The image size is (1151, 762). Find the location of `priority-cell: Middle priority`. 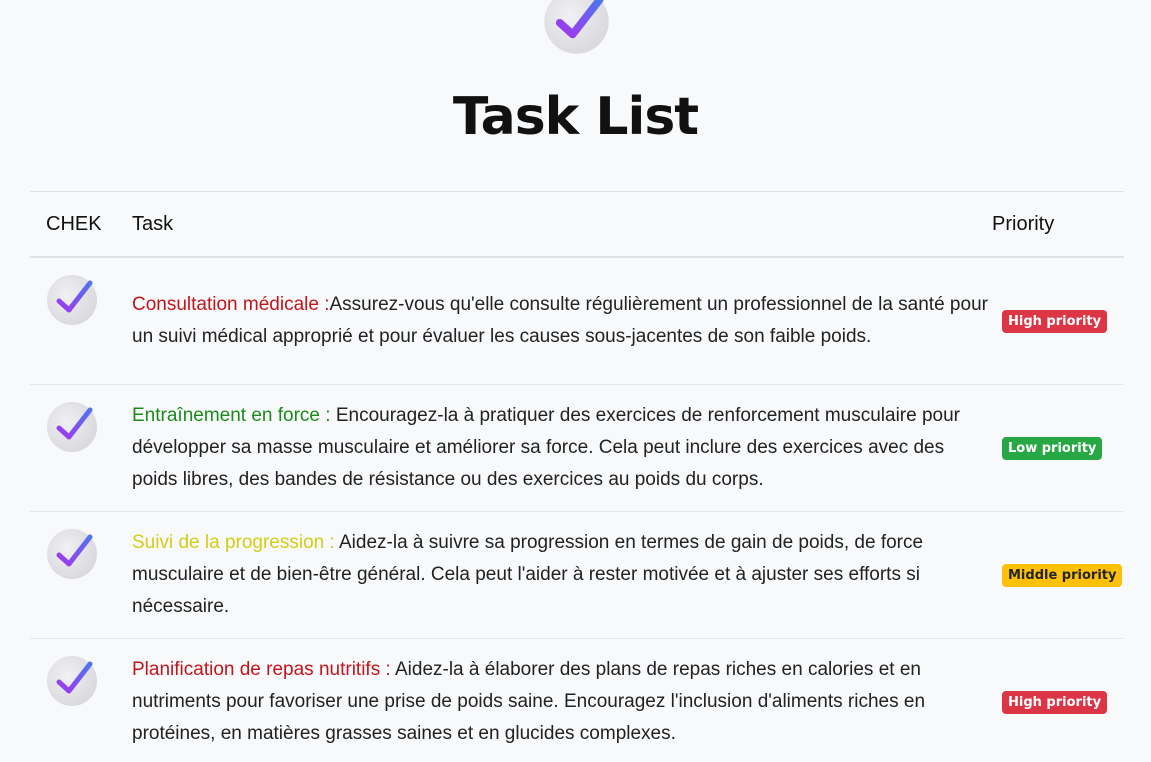

priority-cell: Middle priority is located at coordinates (1063, 575).